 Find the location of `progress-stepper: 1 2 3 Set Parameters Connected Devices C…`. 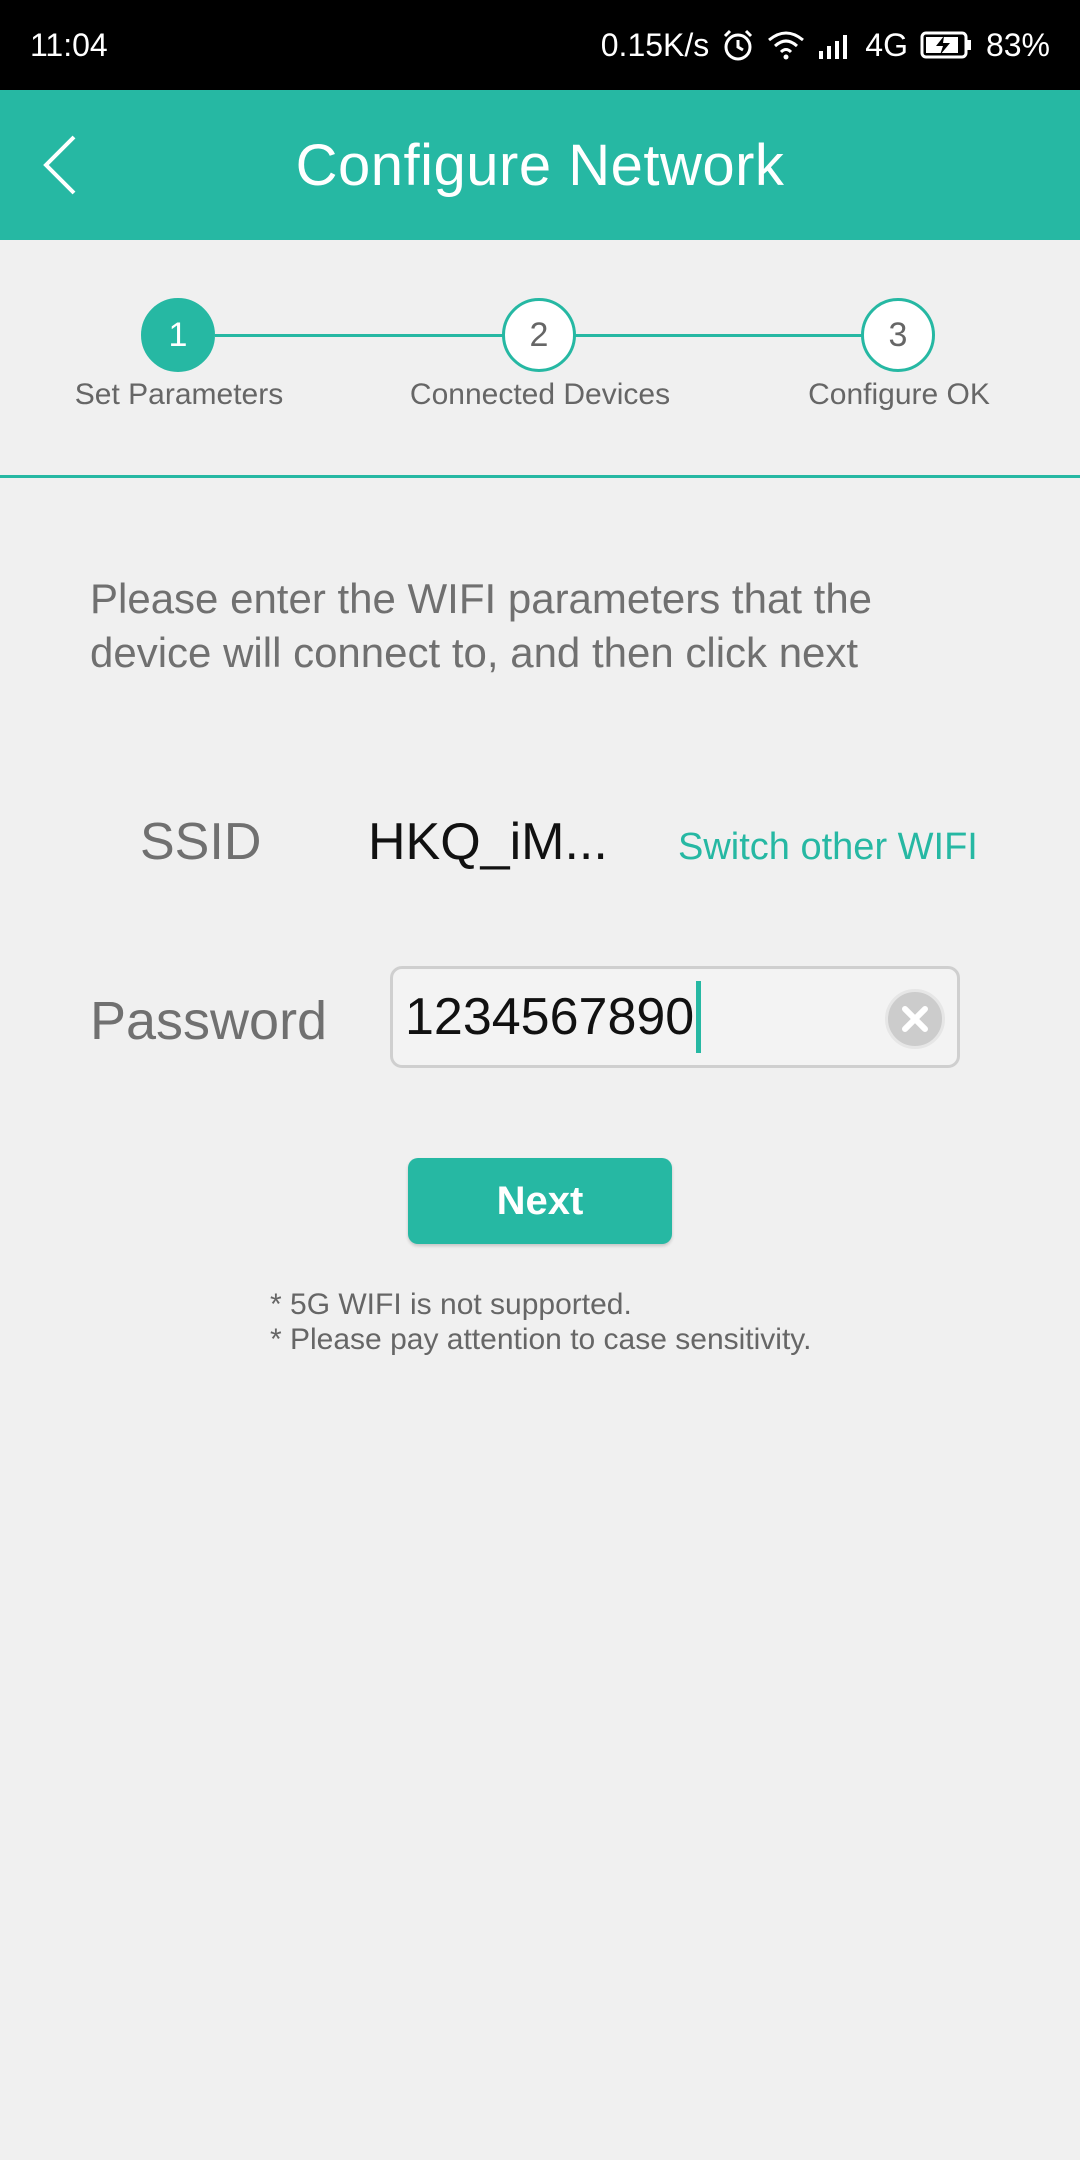

progress-stepper: 1 2 3 Set Parameters Connected Devices C… is located at coordinates (540, 359).